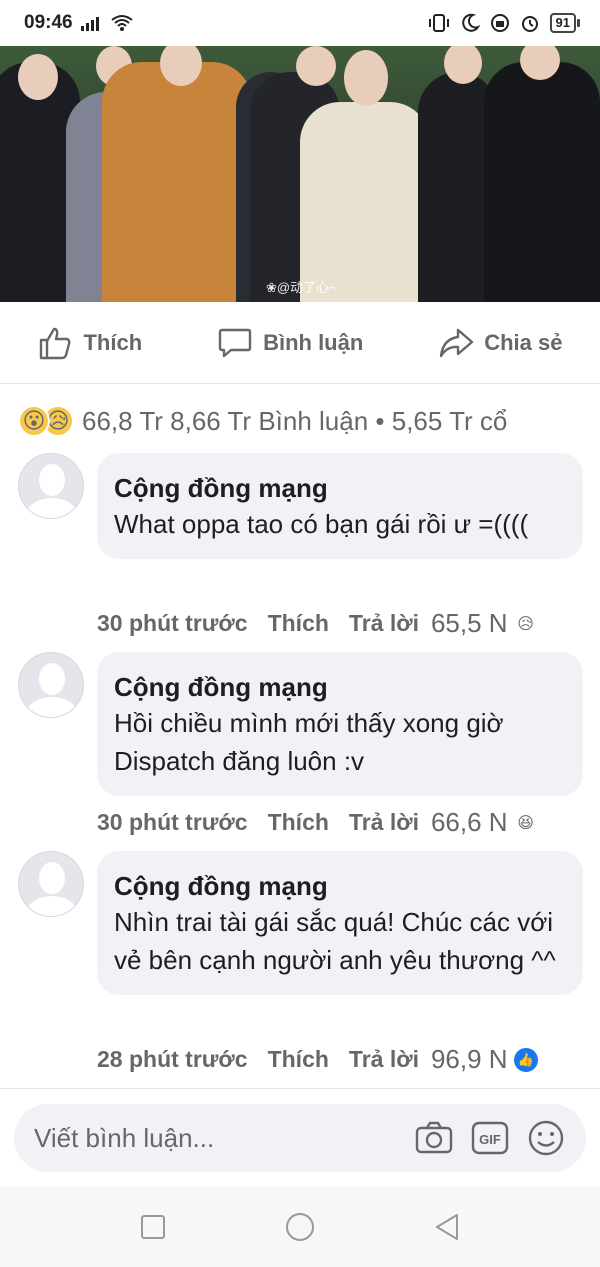 The image size is (600, 1267). What do you see at coordinates (121, 23) in the screenshot?
I see `wifi-icon` at bounding box center [121, 23].